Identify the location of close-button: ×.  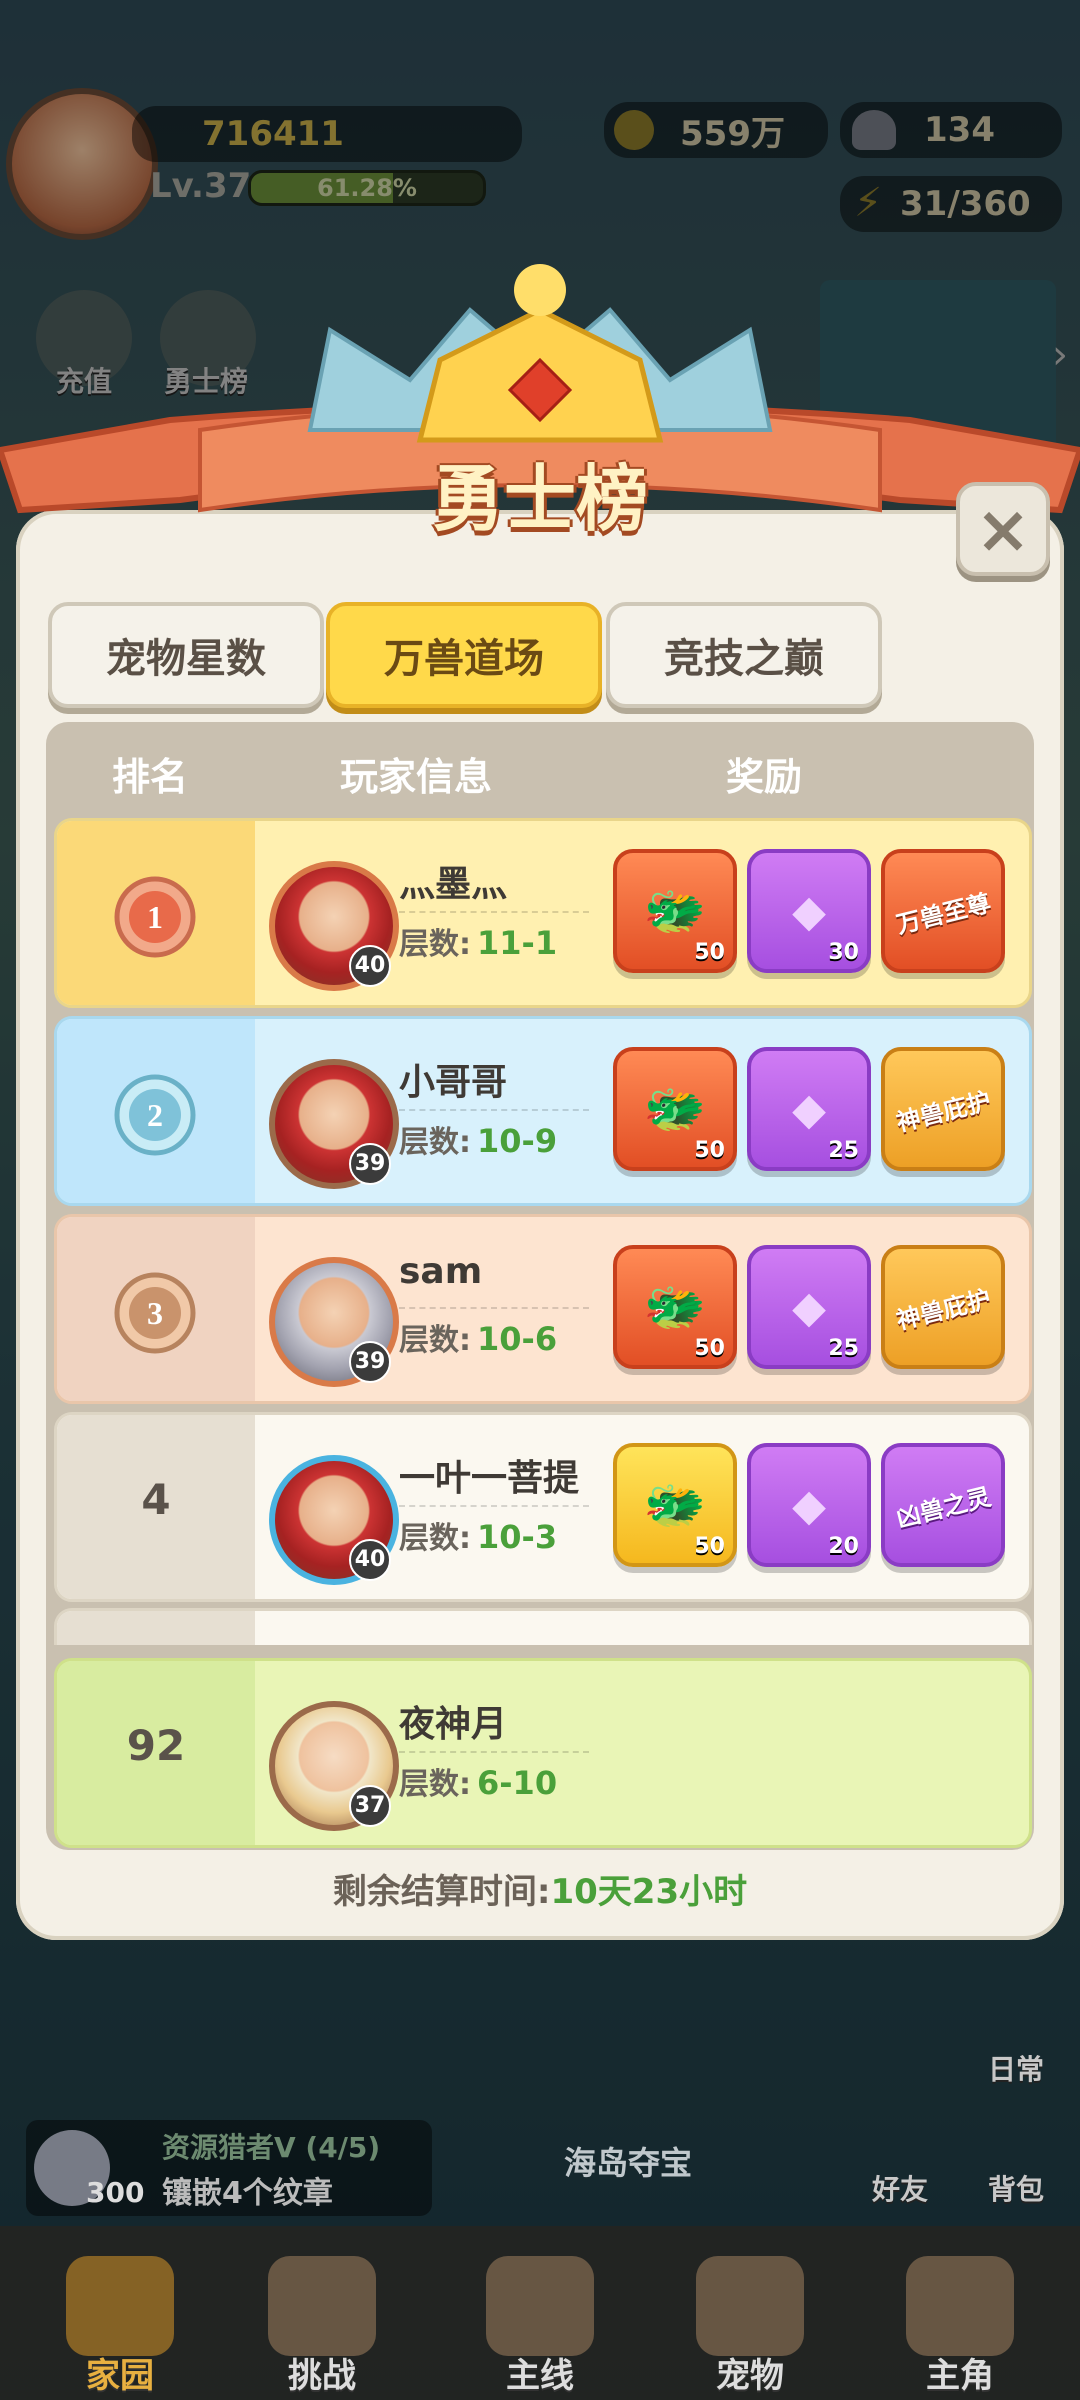
(1003, 529).